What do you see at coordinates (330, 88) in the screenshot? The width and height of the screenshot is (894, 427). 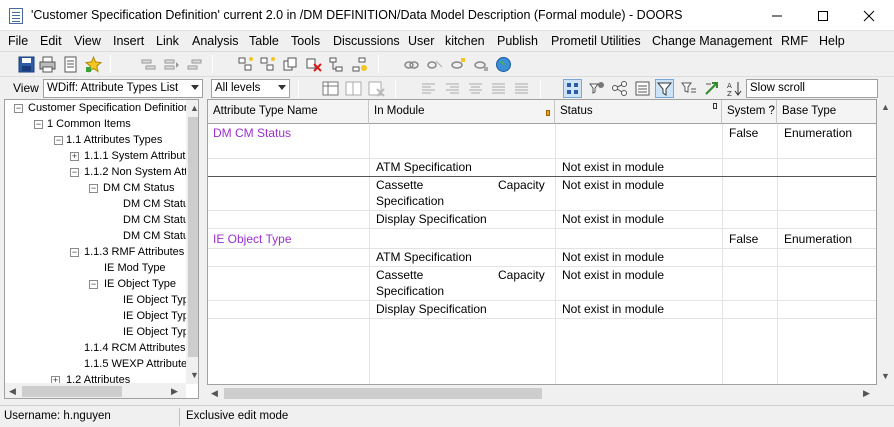 I see `table-icon` at bounding box center [330, 88].